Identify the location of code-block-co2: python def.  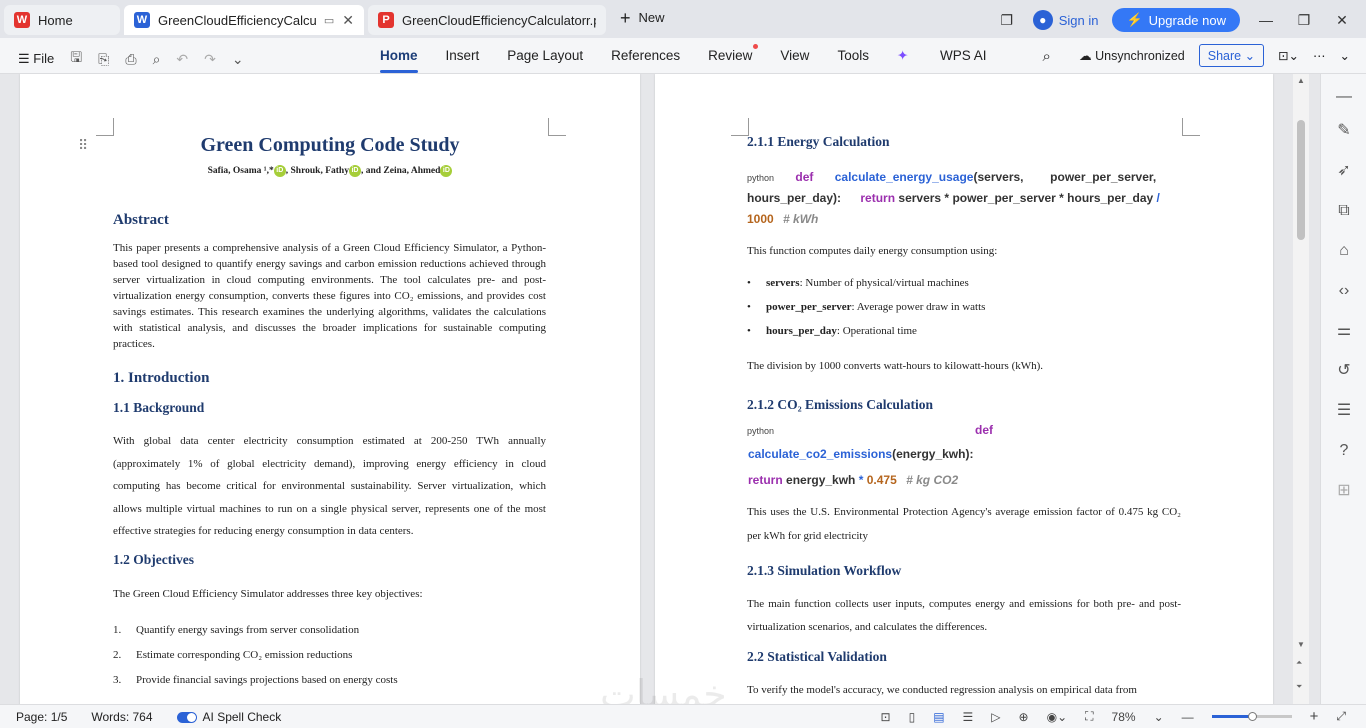
(964, 430).